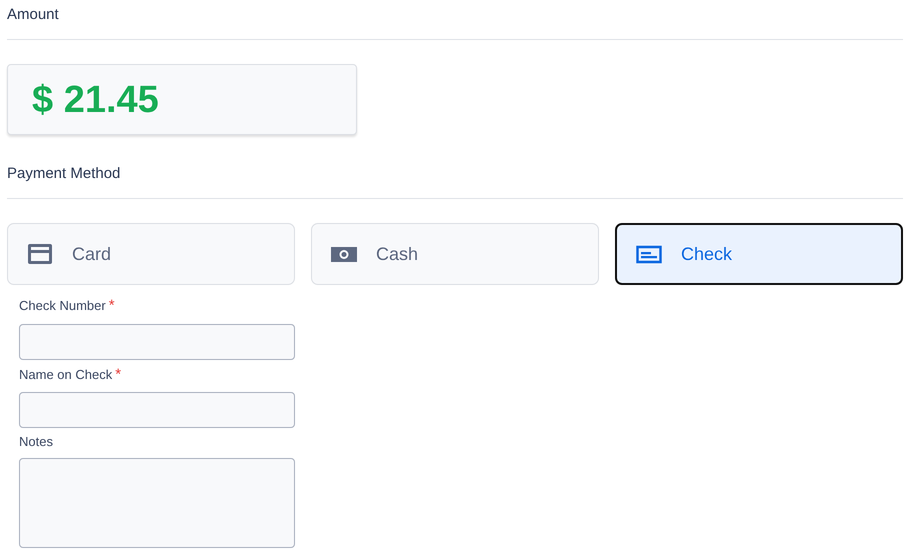 This screenshot has width=916, height=556. What do you see at coordinates (65, 374) in the screenshot?
I see `field-label: Name on Check` at bounding box center [65, 374].